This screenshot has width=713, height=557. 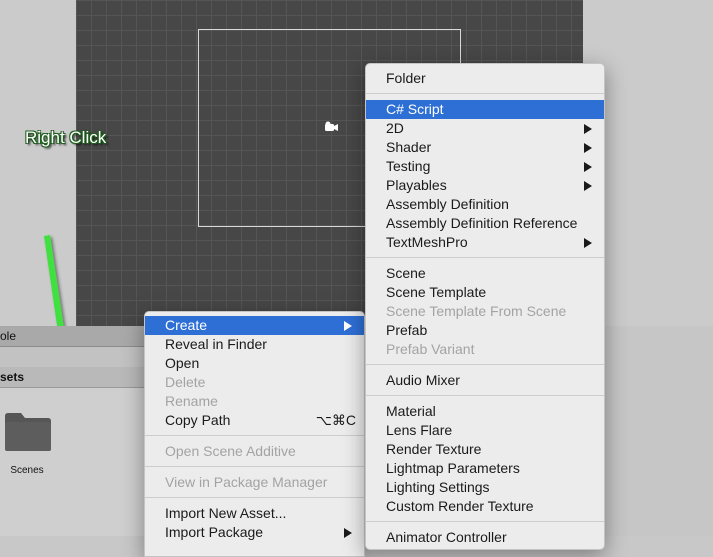 What do you see at coordinates (335, 420) in the screenshot?
I see `menu-item-shortcut: ⌥⌘C` at bounding box center [335, 420].